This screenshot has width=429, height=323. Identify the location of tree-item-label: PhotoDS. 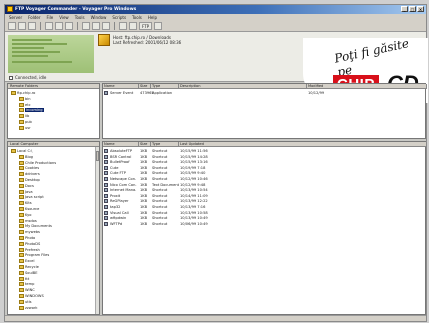
(33, 243).